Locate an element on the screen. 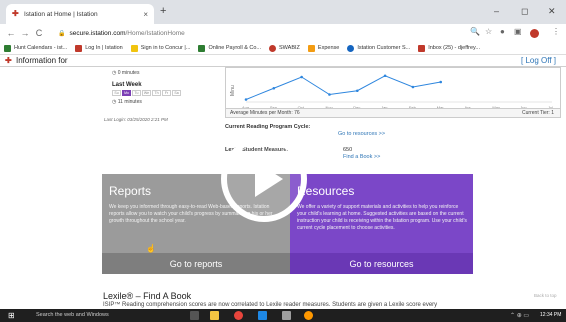 The width and height of the screenshot is (566, 322). chrome-icon is located at coordinates (238, 315).